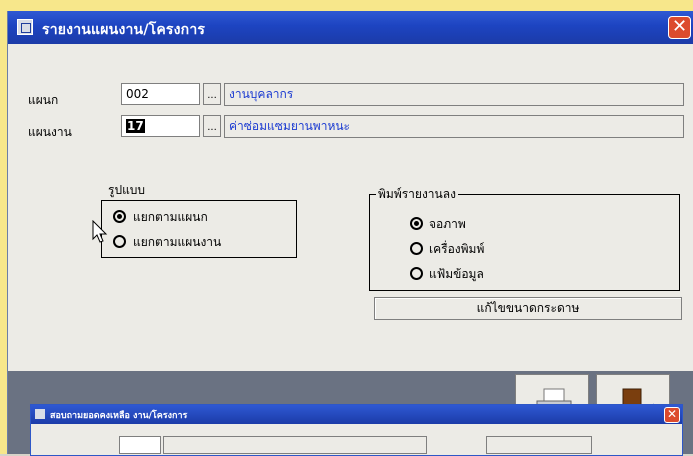 Image resolution: width=693 pixels, height=456 pixels. What do you see at coordinates (119, 416) in the screenshot?
I see `child-window-title: สอบถามยอดคงเหลือ งาน/โครงการ` at bounding box center [119, 416].